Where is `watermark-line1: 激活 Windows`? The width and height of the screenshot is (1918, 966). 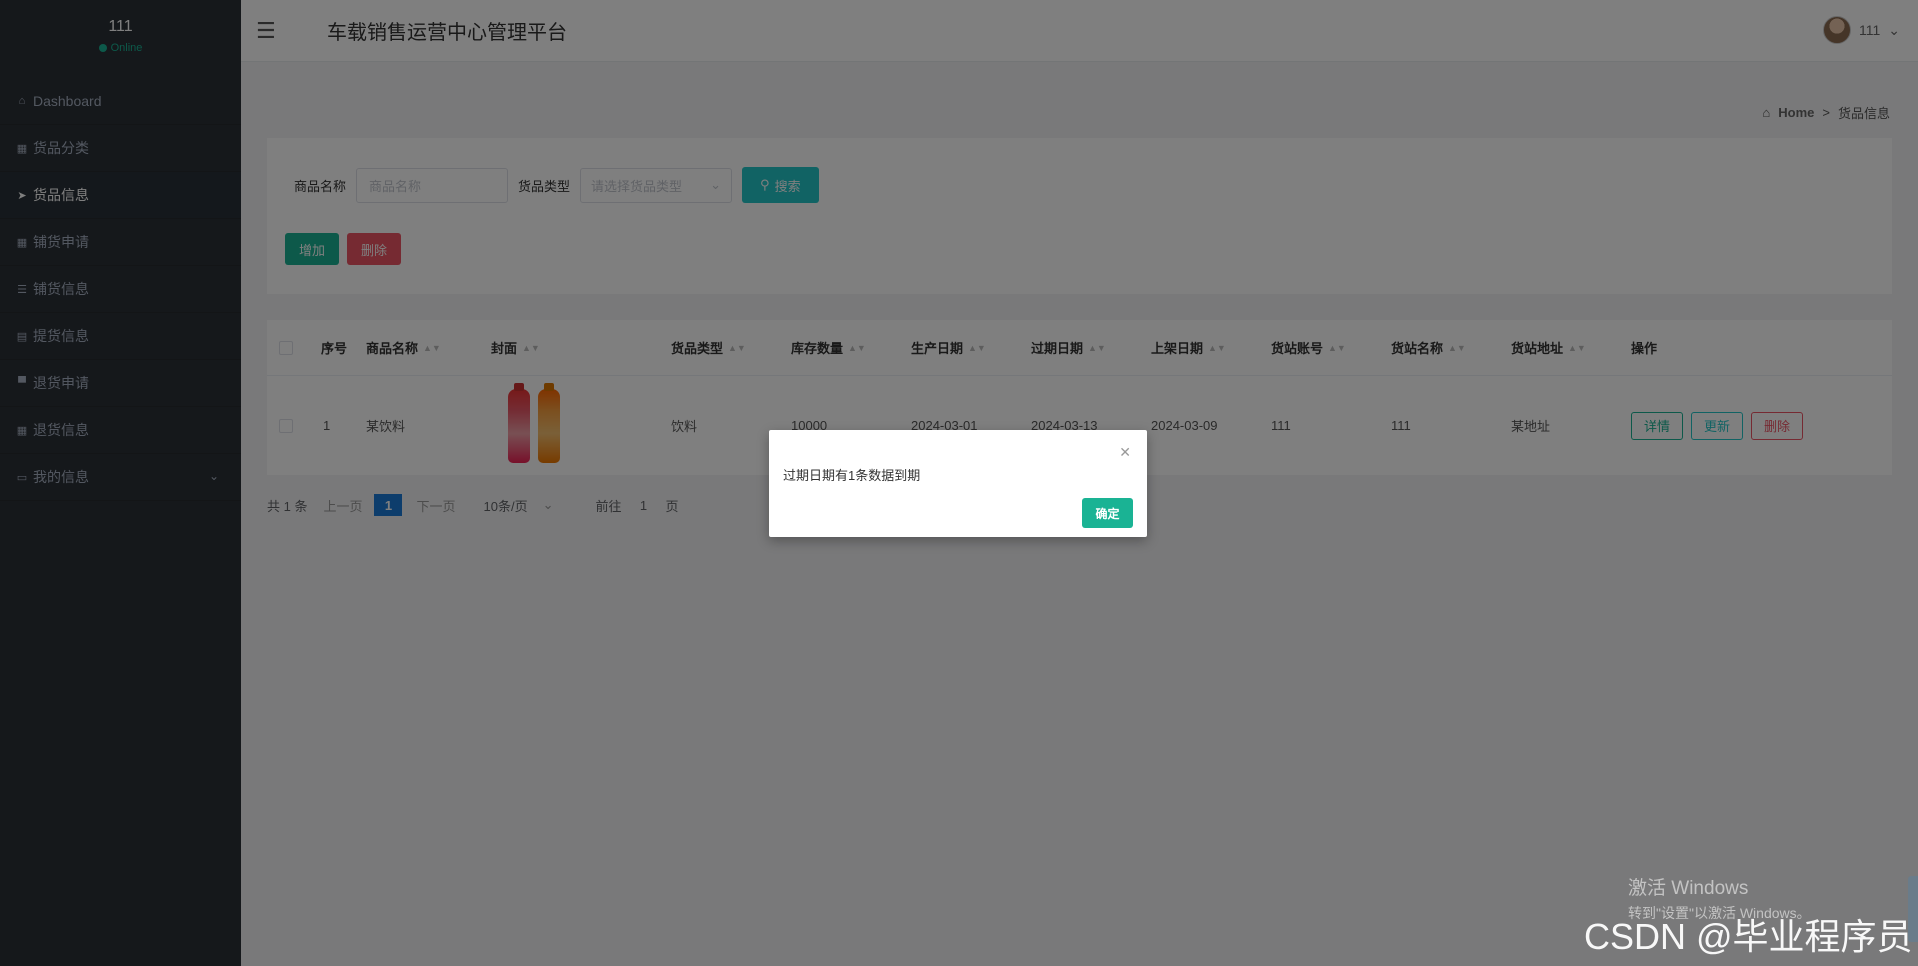 watermark-line1: 激活 Windows is located at coordinates (1688, 888).